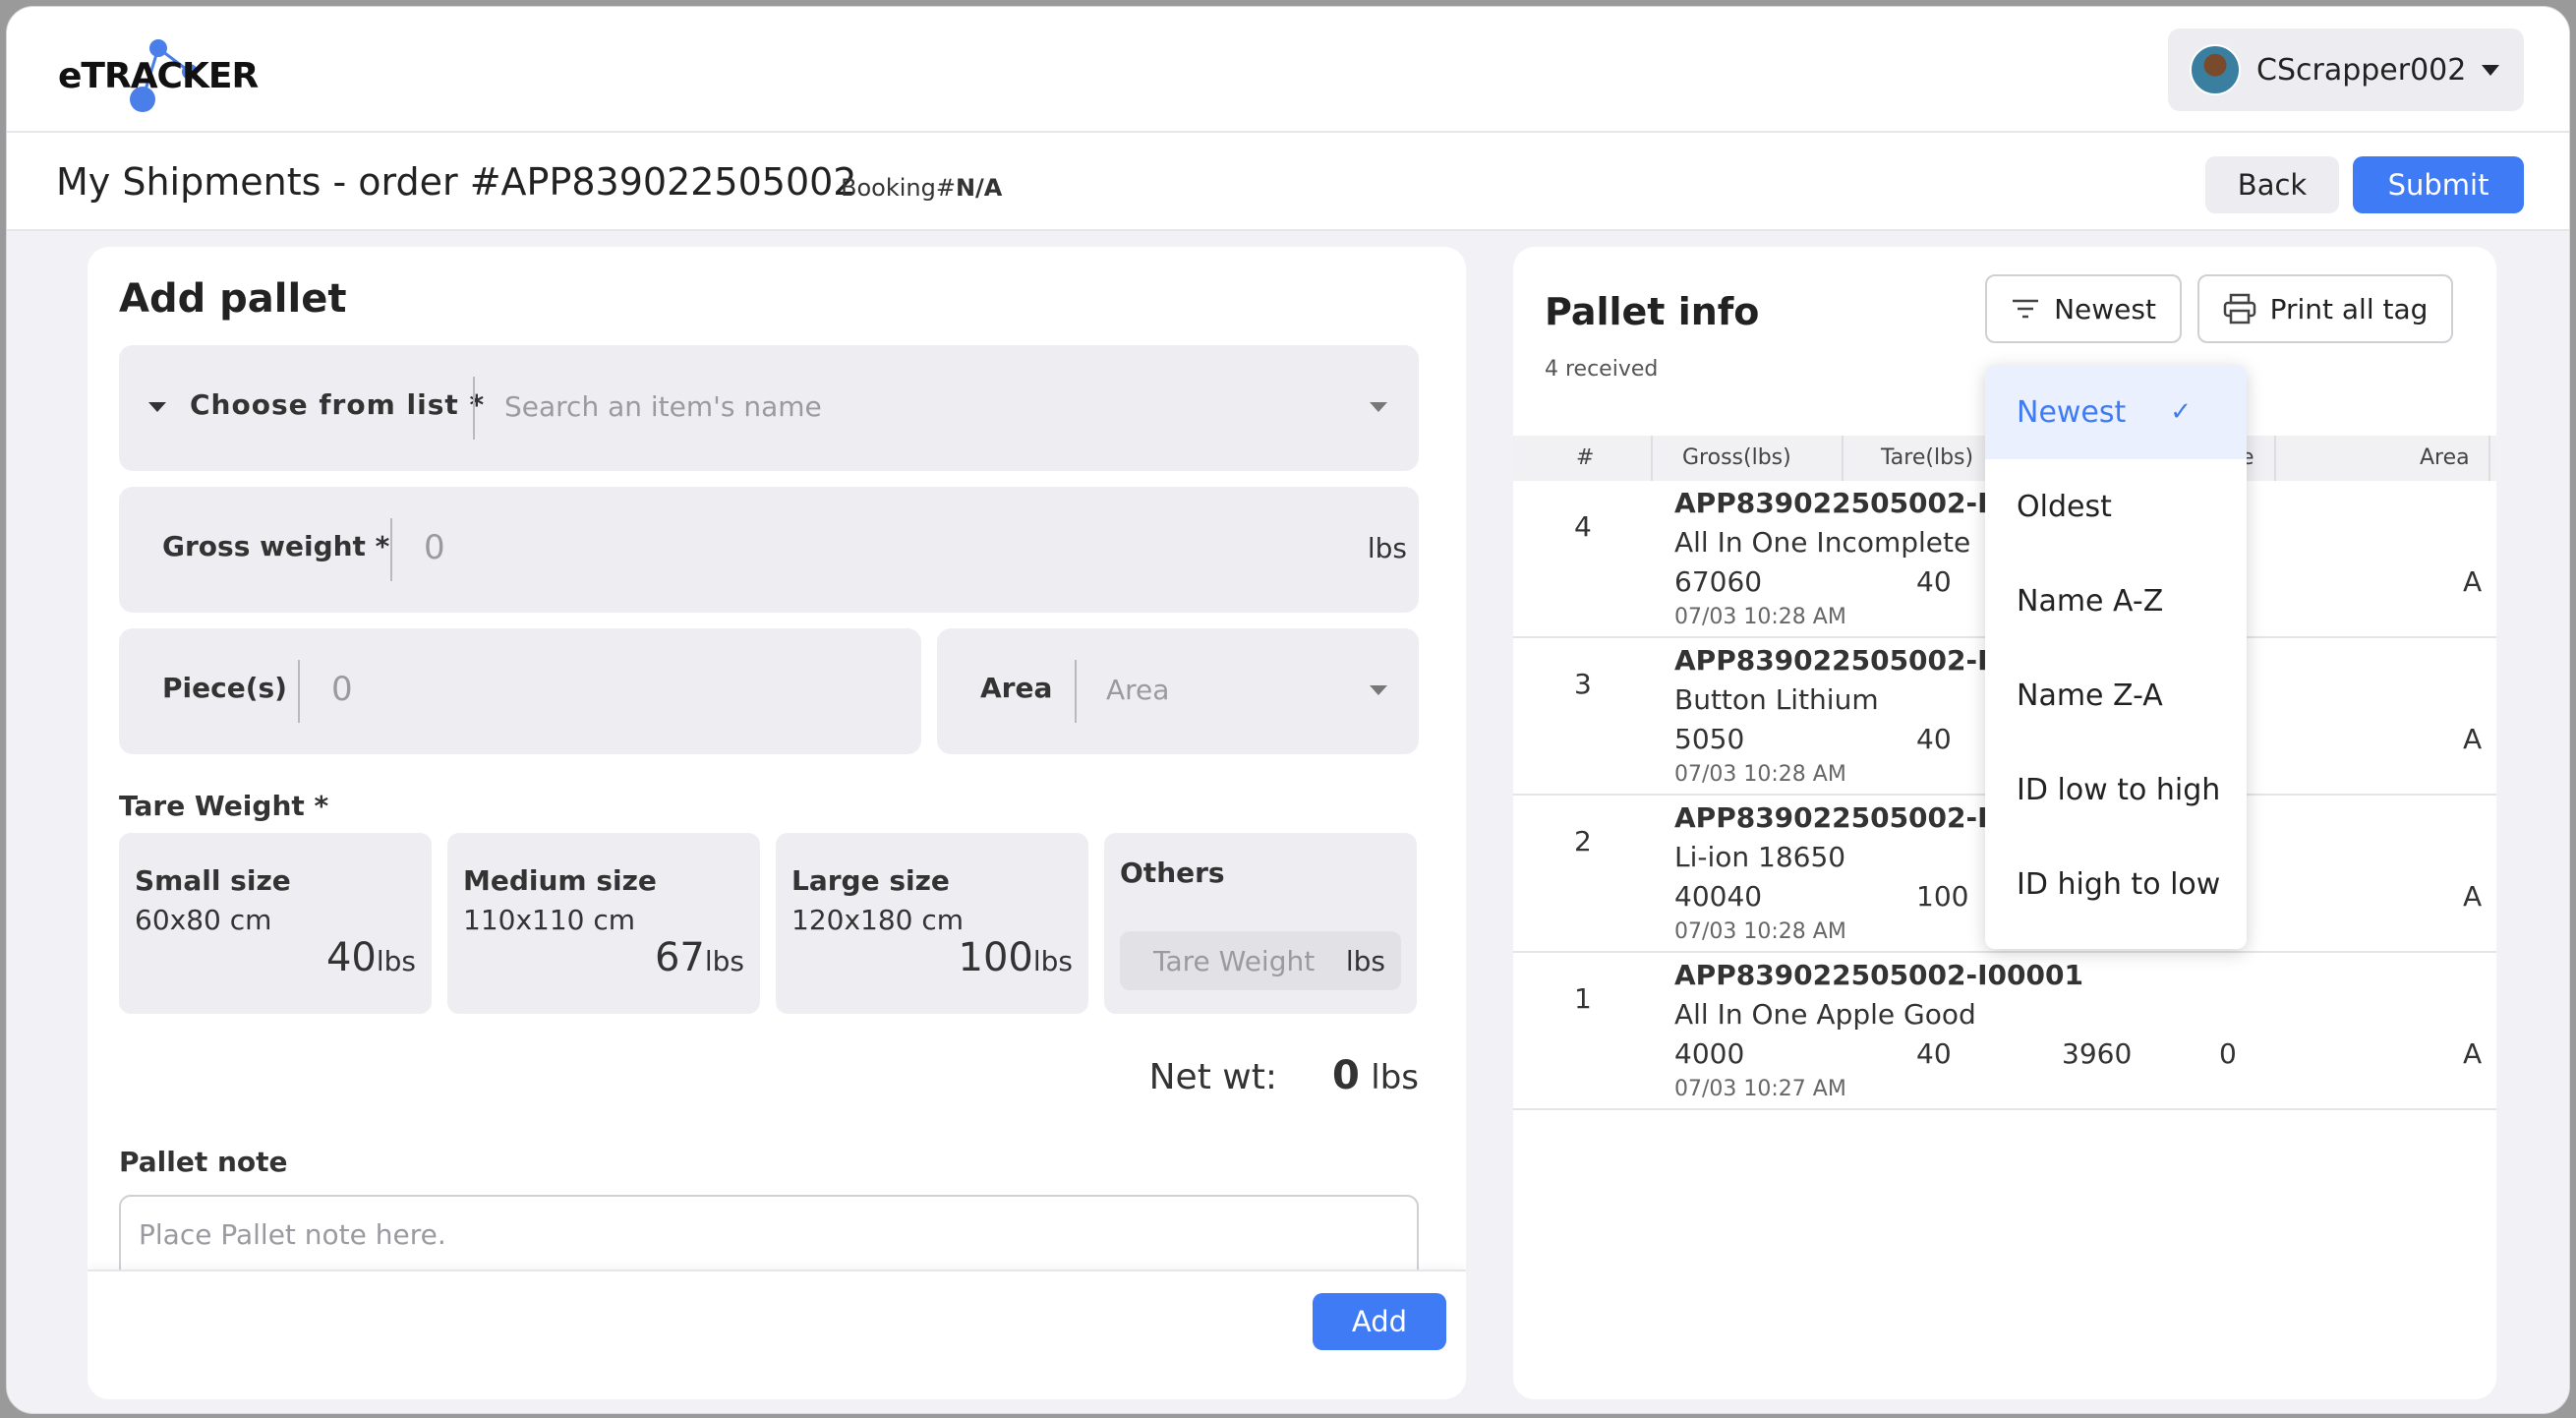 The image size is (2576, 1418). What do you see at coordinates (1652, 311) in the screenshot?
I see `pallet-info-title: Pallet info` at bounding box center [1652, 311].